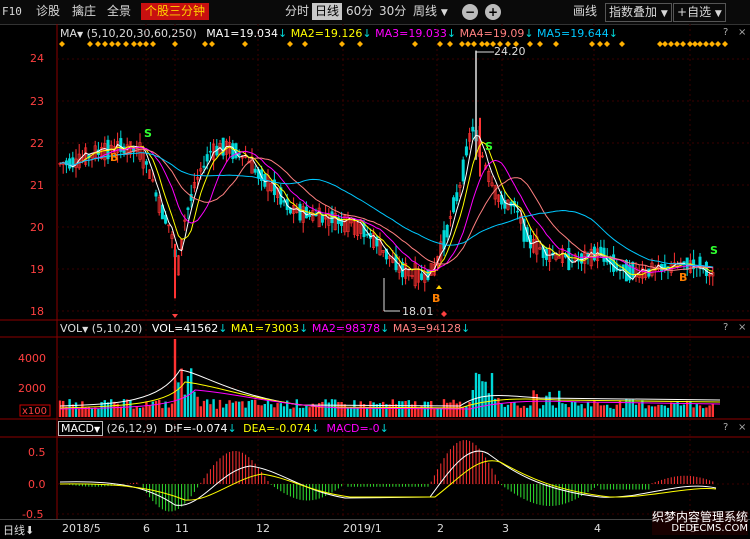 Image resolution: width=750 pixels, height=539 pixels. I want to click on watermark: 织梦内容管理系统 DEDECMS.COM, so click(699, 523).